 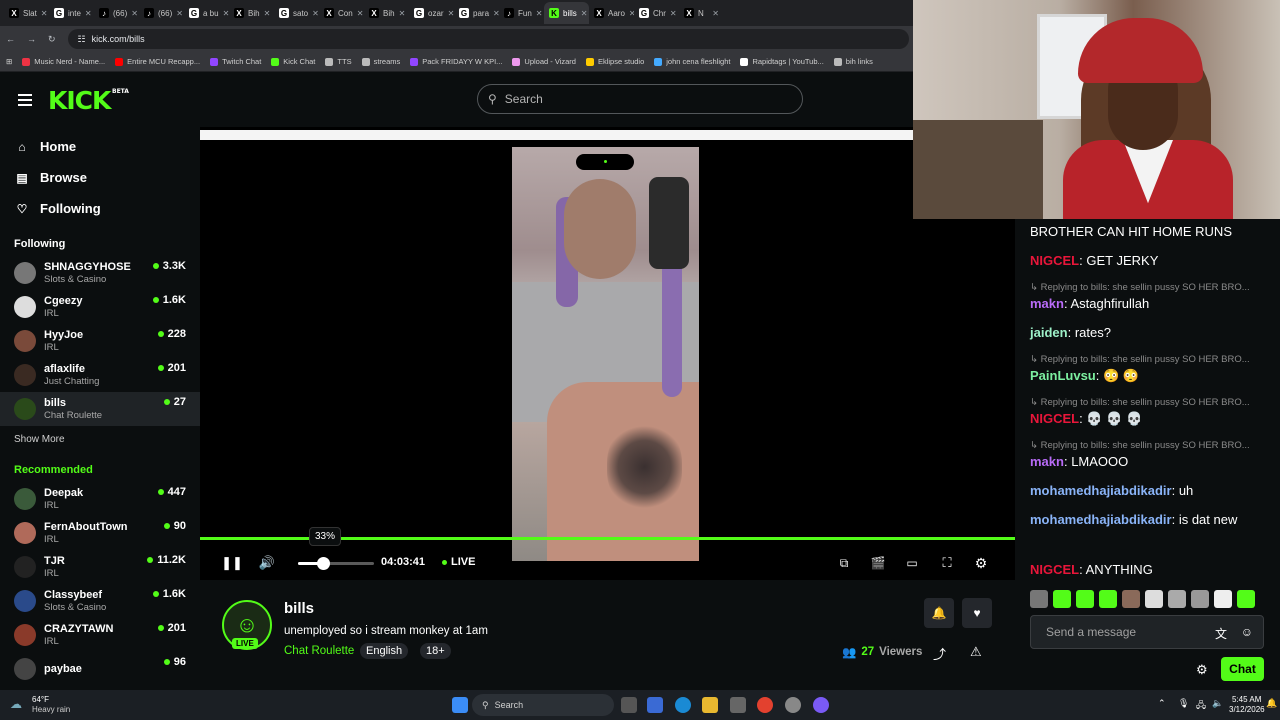 What do you see at coordinates (977, 613) in the screenshot?
I see `follow-heart-icon: ♥` at bounding box center [977, 613].